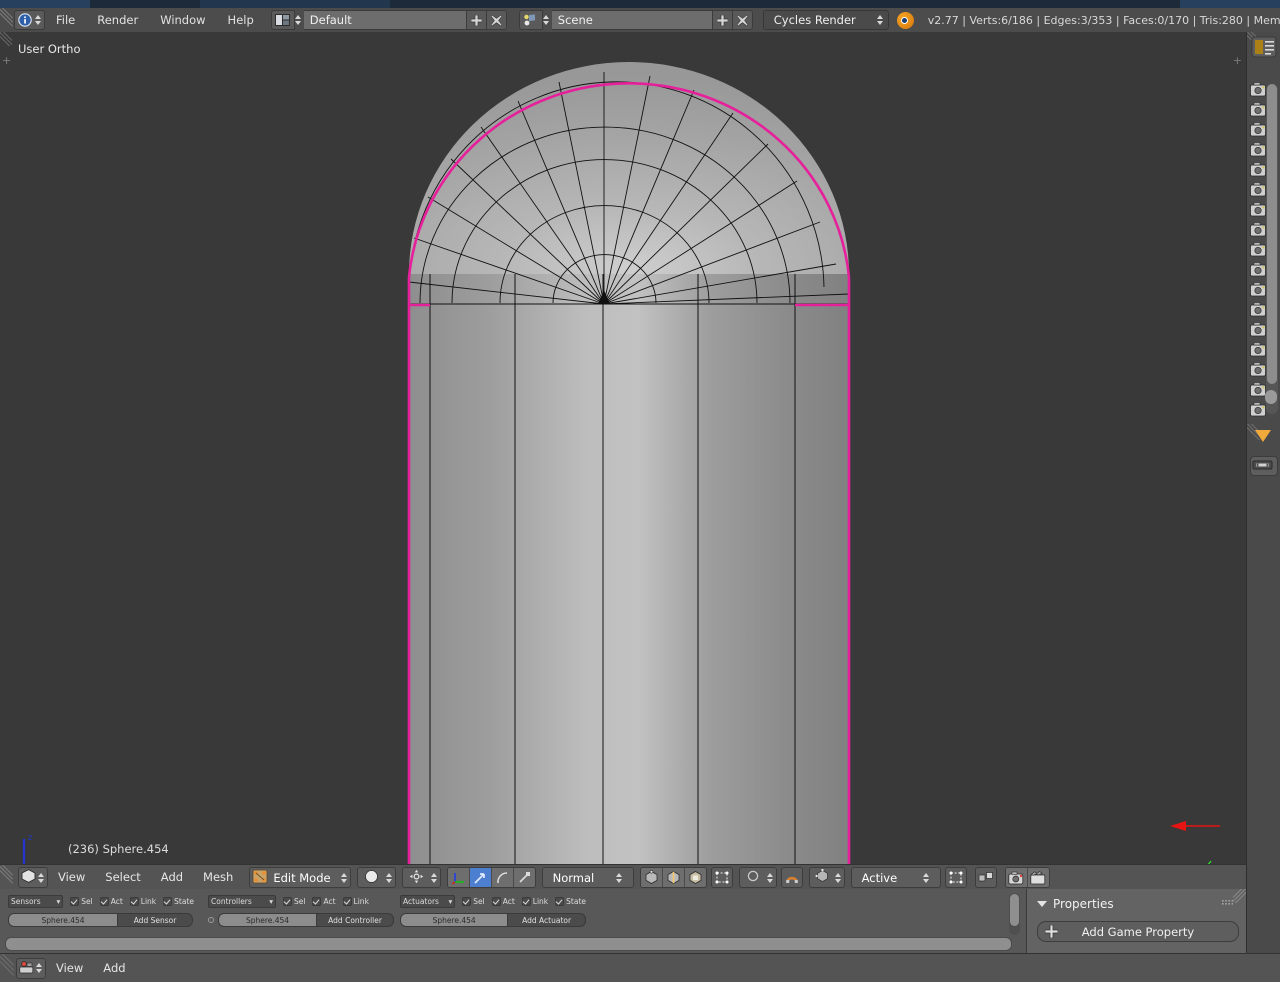  What do you see at coordinates (1227, 903) in the screenshot?
I see `panel-drag-dots-icon` at bounding box center [1227, 903].